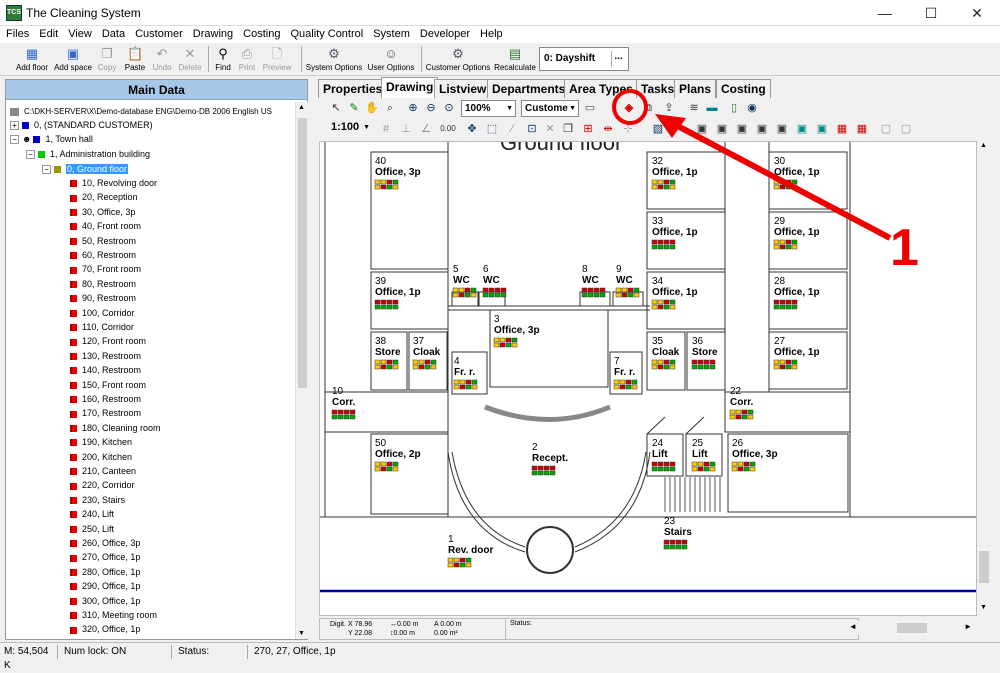 The image size is (1000, 673). Describe the element at coordinates (630, 107) in the screenshot. I see `highlight-circle` at that location.